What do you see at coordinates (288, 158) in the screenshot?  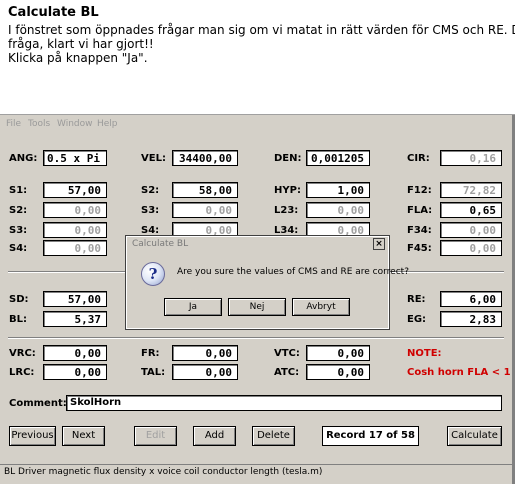 I see `den-label: DEN:` at bounding box center [288, 158].